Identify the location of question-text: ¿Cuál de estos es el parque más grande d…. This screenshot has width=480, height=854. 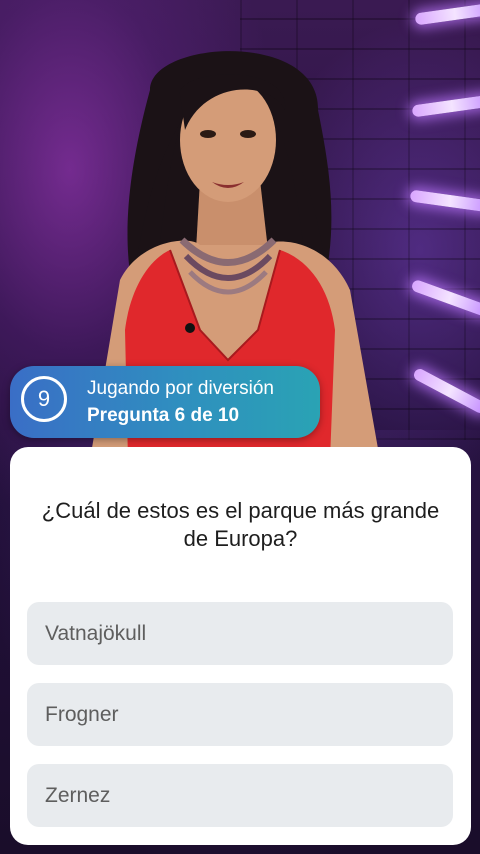
(240, 524).